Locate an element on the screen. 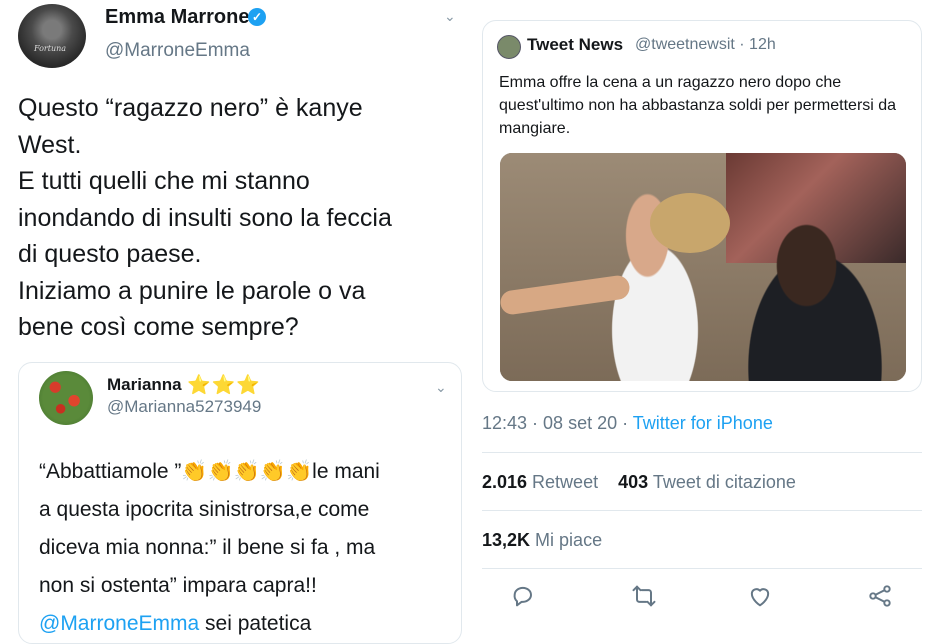 The image size is (927, 644). retweet-count: 2.016 is located at coordinates (505, 482).